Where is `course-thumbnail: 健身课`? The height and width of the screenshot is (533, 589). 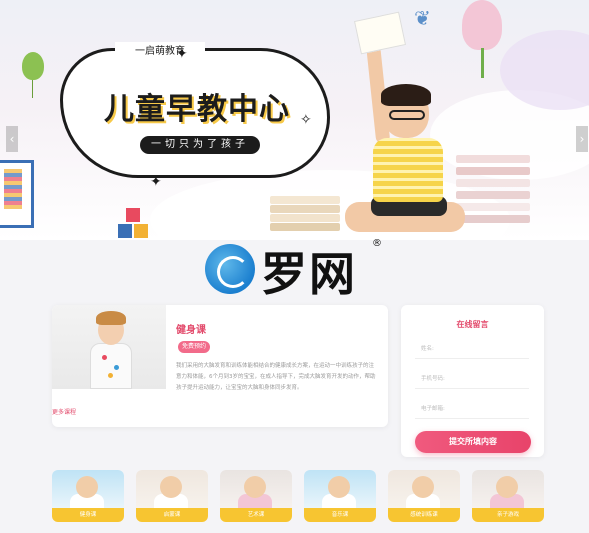
course-thumbnail: 健身课 is located at coordinates (88, 496).